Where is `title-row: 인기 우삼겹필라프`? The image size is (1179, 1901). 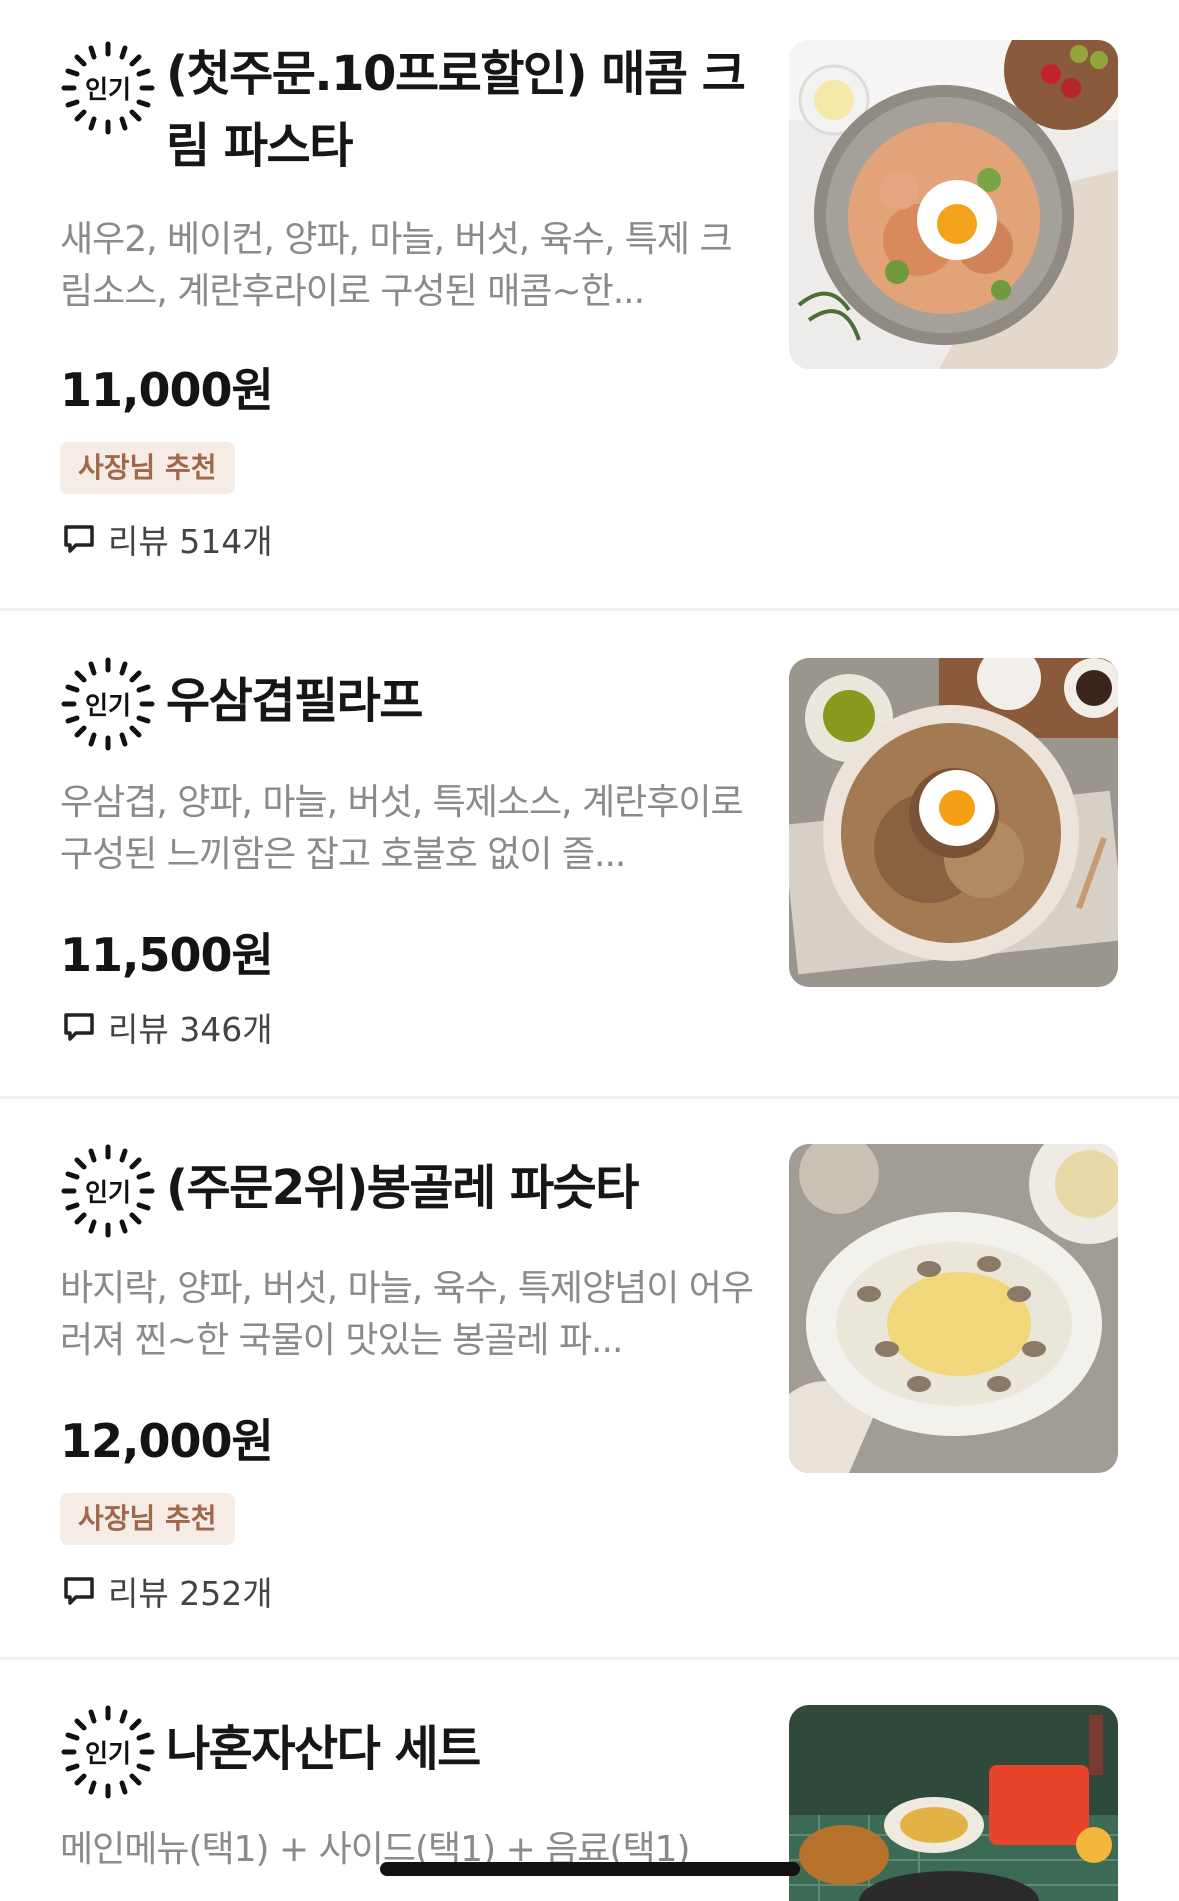
title-row: 인기 우삼겹필라프 is located at coordinates (404, 704).